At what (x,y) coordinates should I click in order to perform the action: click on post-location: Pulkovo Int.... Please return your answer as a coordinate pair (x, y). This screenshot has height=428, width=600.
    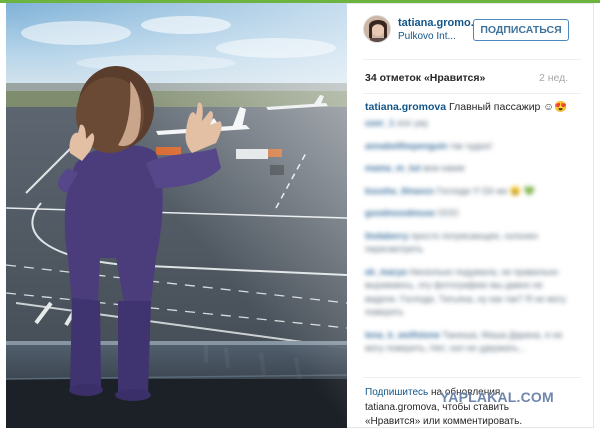
    Looking at the image, I should click on (427, 36).